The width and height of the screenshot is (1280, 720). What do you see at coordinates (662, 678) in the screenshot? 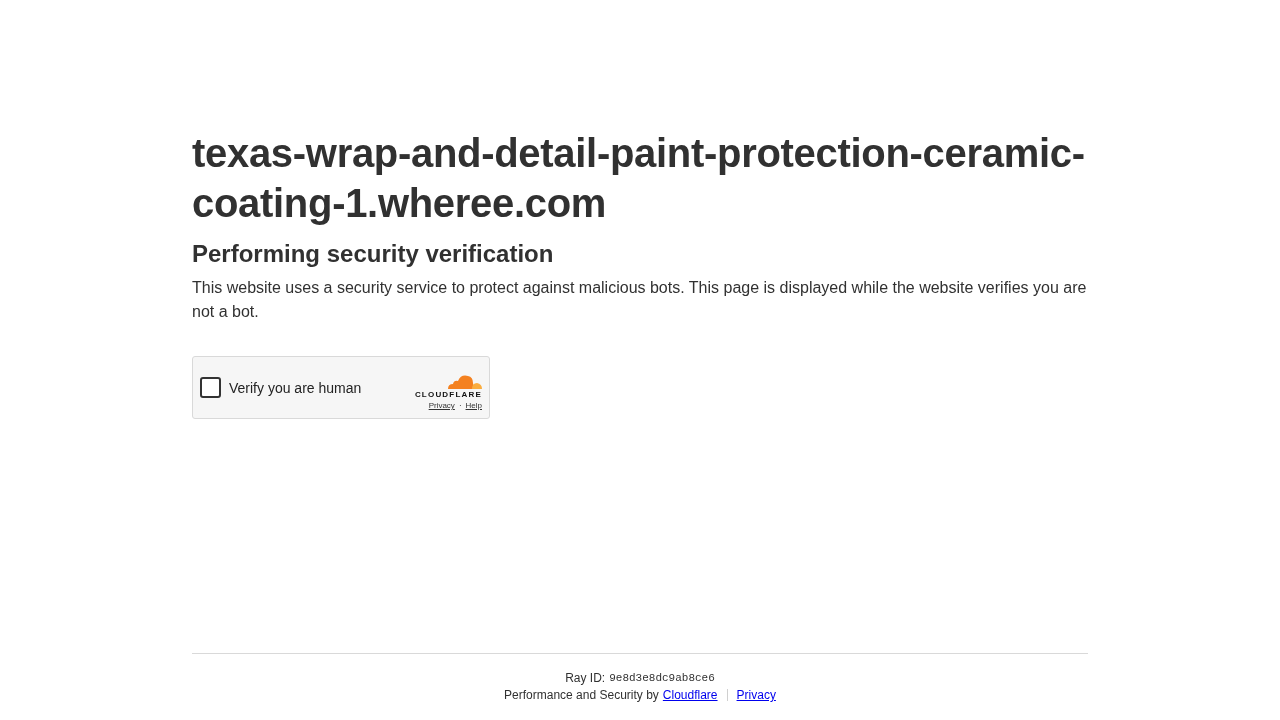
I see `ray-id-value: 9e8d3e8dc9ab8ce6` at bounding box center [662, 678].